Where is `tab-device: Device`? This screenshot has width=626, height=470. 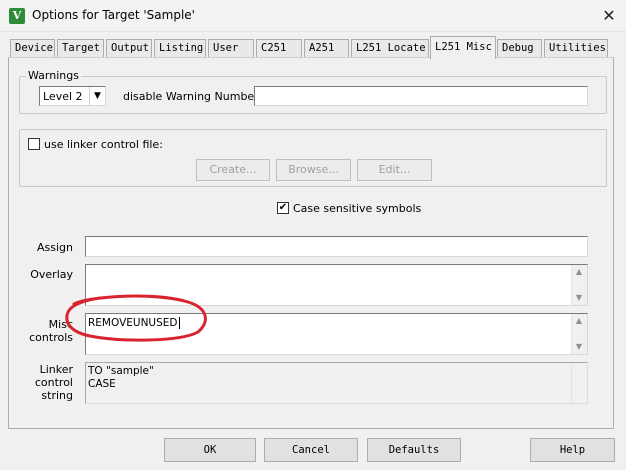
tab-device: Device is located at coordinates (32, 48).